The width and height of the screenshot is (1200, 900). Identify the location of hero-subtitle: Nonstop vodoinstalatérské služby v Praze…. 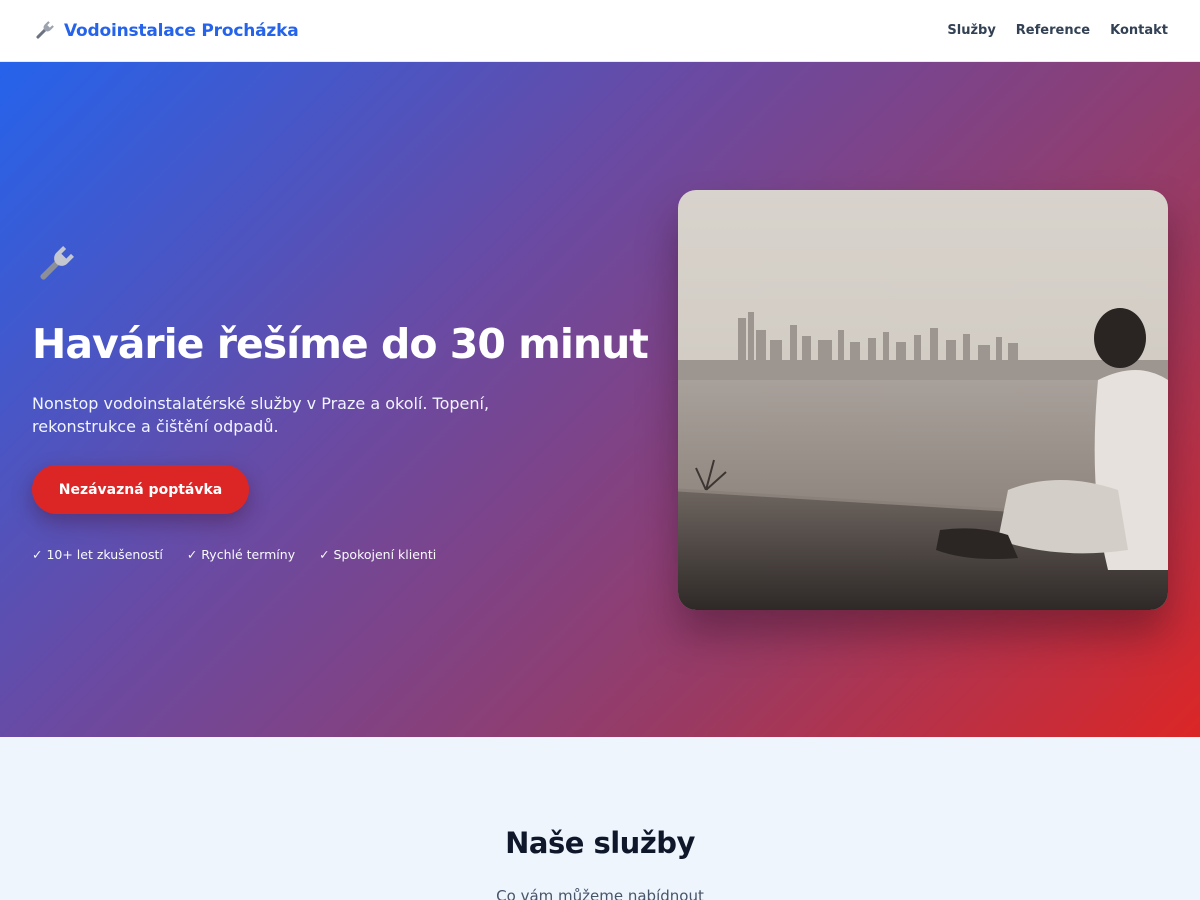
(261, 415).